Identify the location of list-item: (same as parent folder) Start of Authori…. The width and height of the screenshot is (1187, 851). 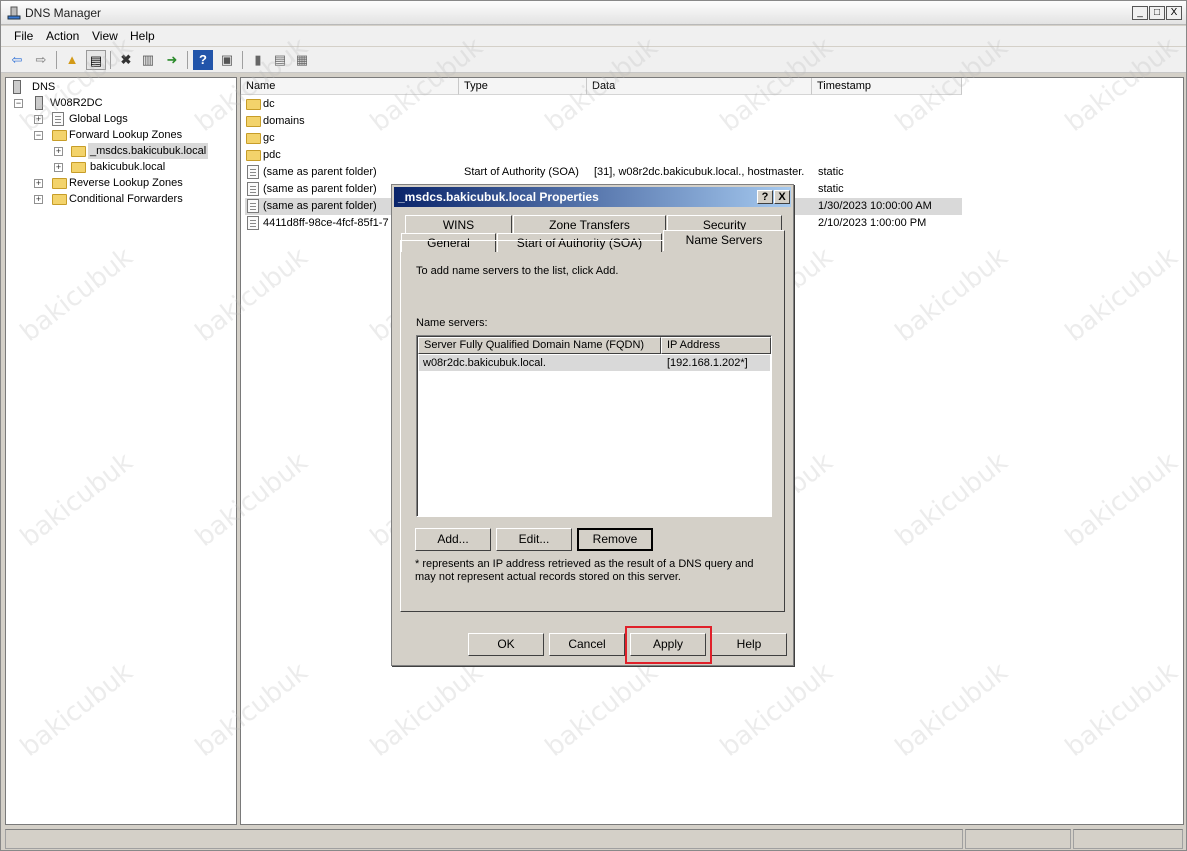
(603, 172).